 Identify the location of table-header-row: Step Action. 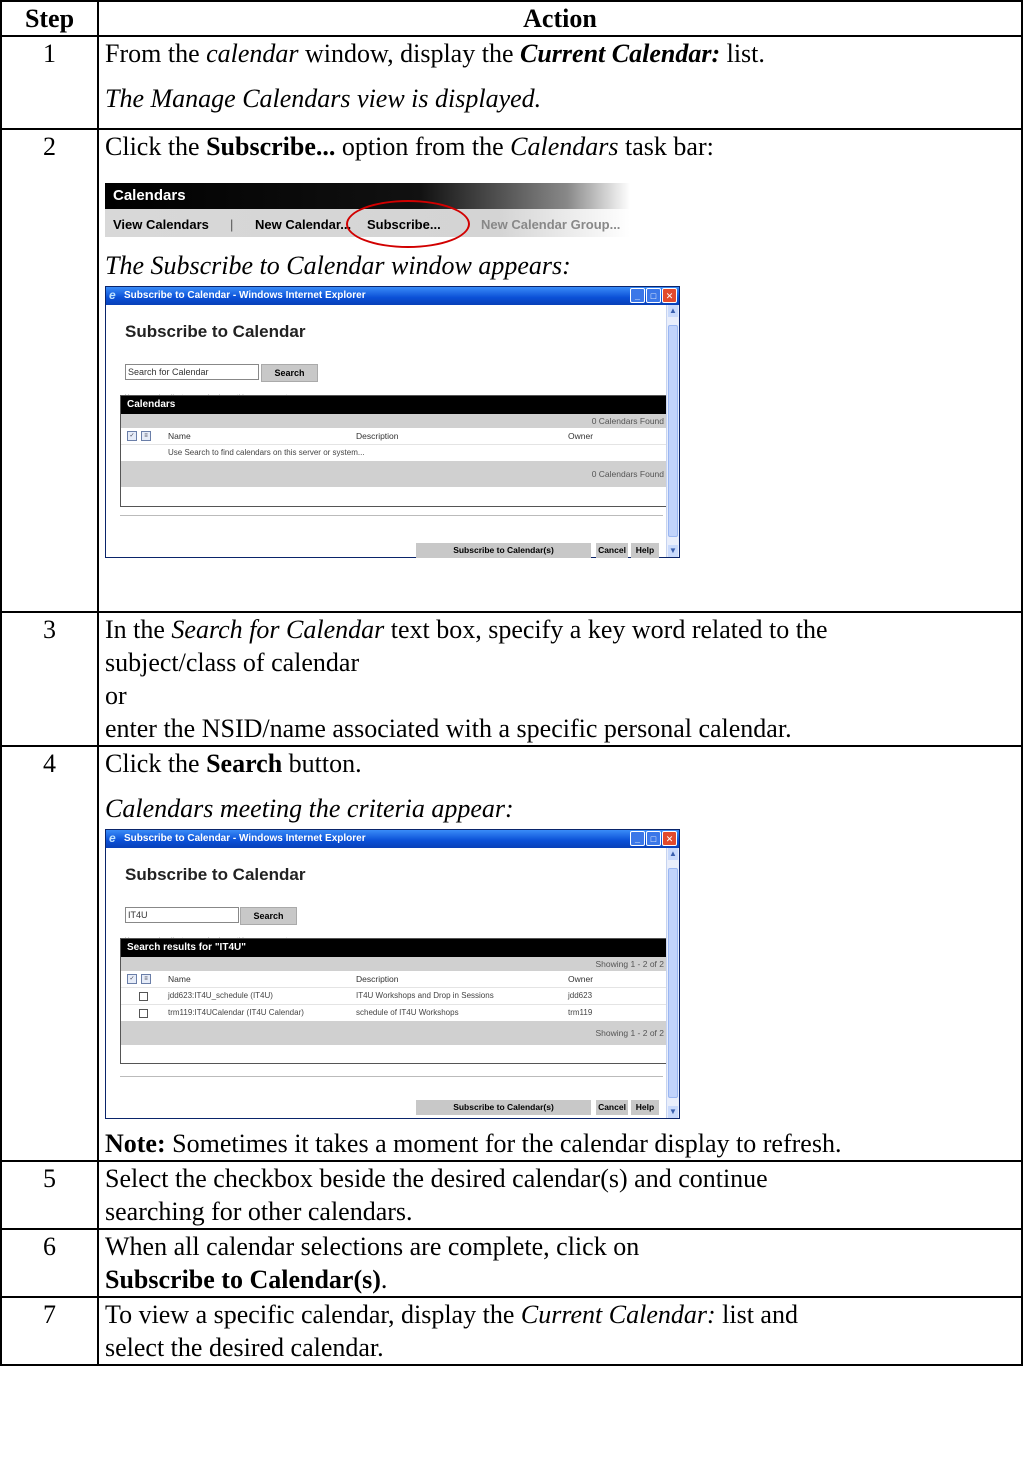
(511, 18).